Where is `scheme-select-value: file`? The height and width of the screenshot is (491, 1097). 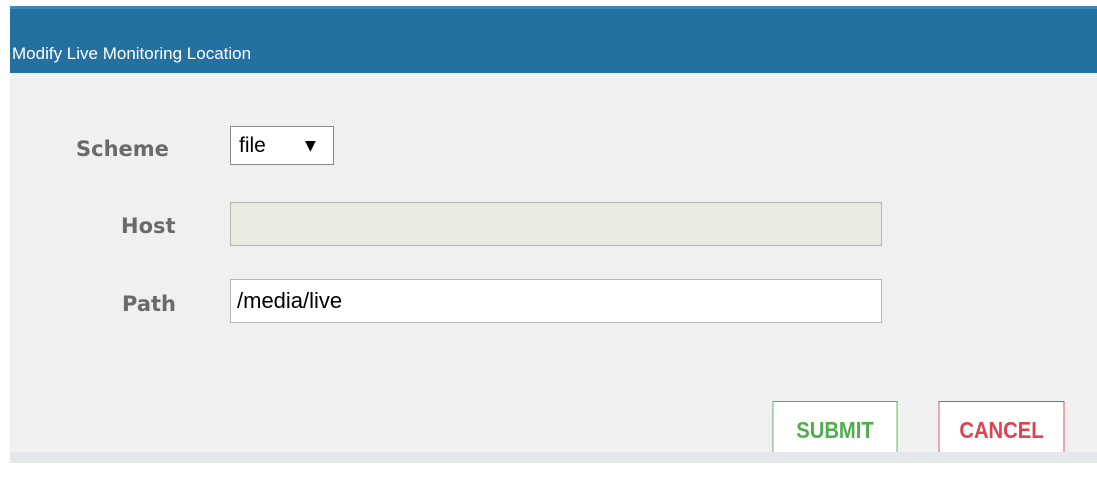
scheme-select-value: file is located at coordinates (252, 145).